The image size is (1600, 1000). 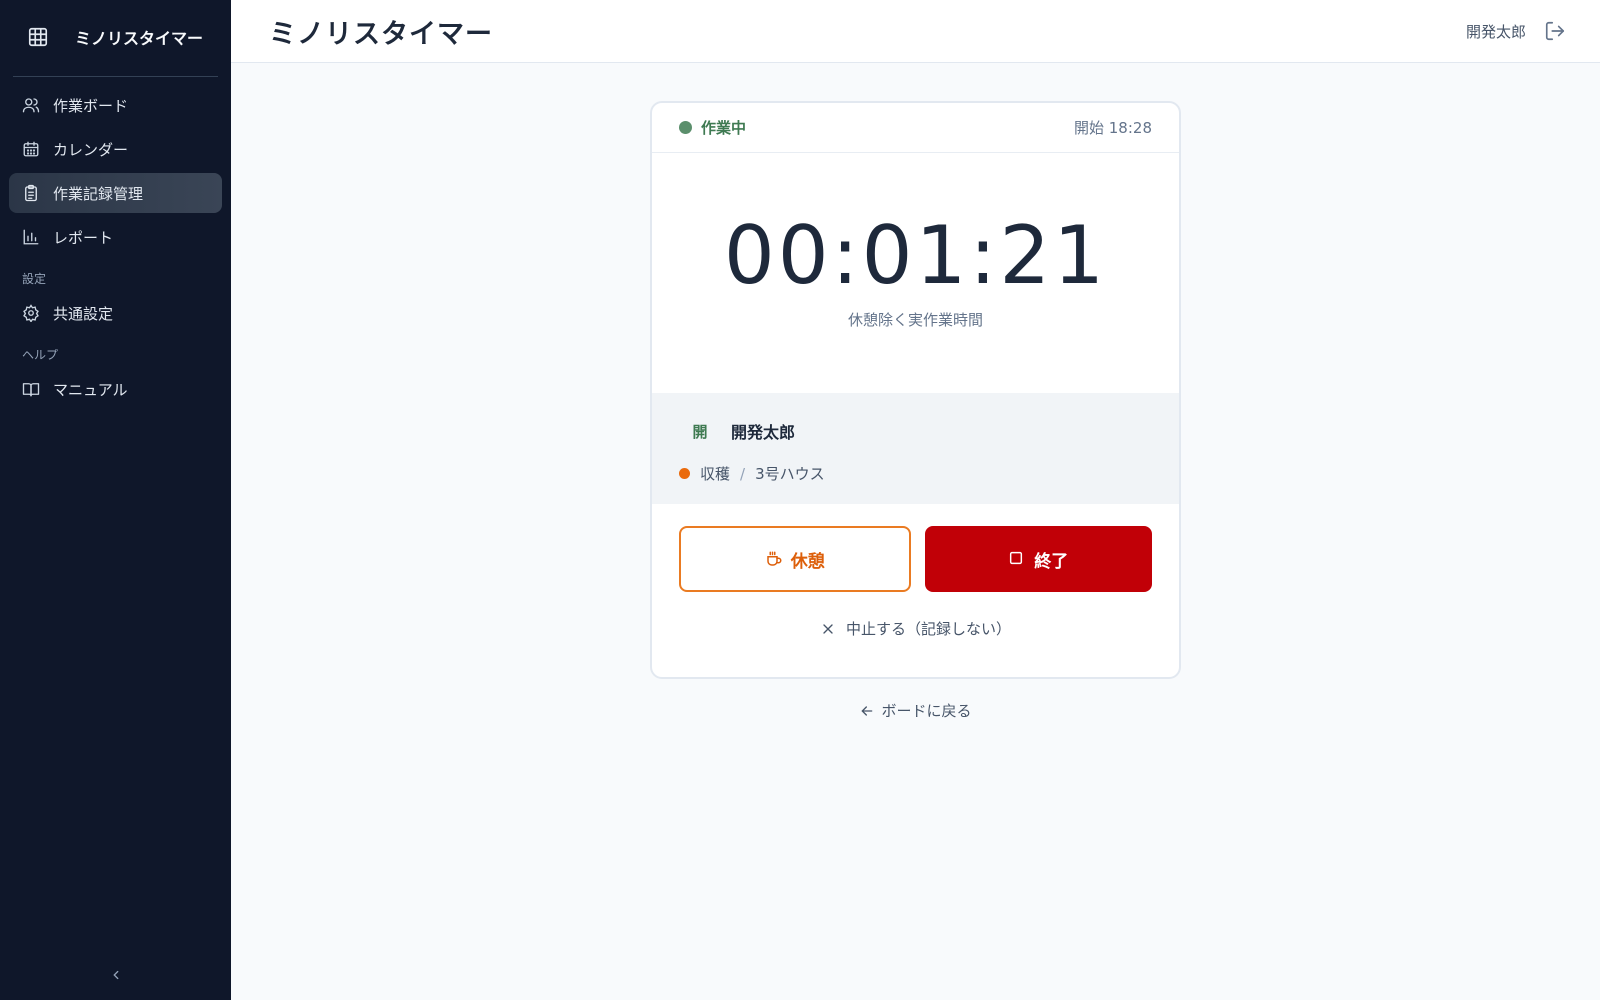 What do you see at coordinates (715, 474) in the screenshot?
I see `task-category: 収穫` at bounding box center [715, 474].